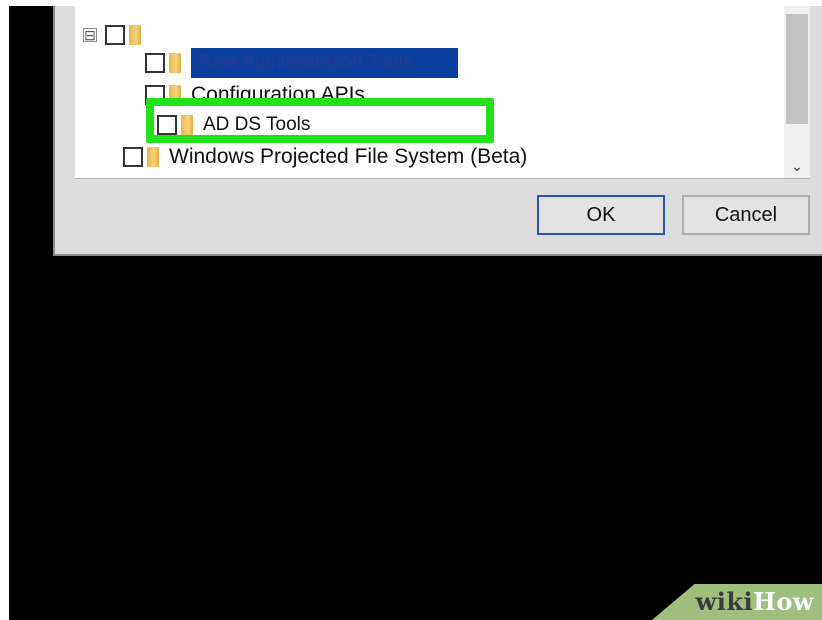 This screenshot has height=620, width=822. Describe the element at coordinates (797, 69) in the screenshot. I see `scroll-thumb` at that location.